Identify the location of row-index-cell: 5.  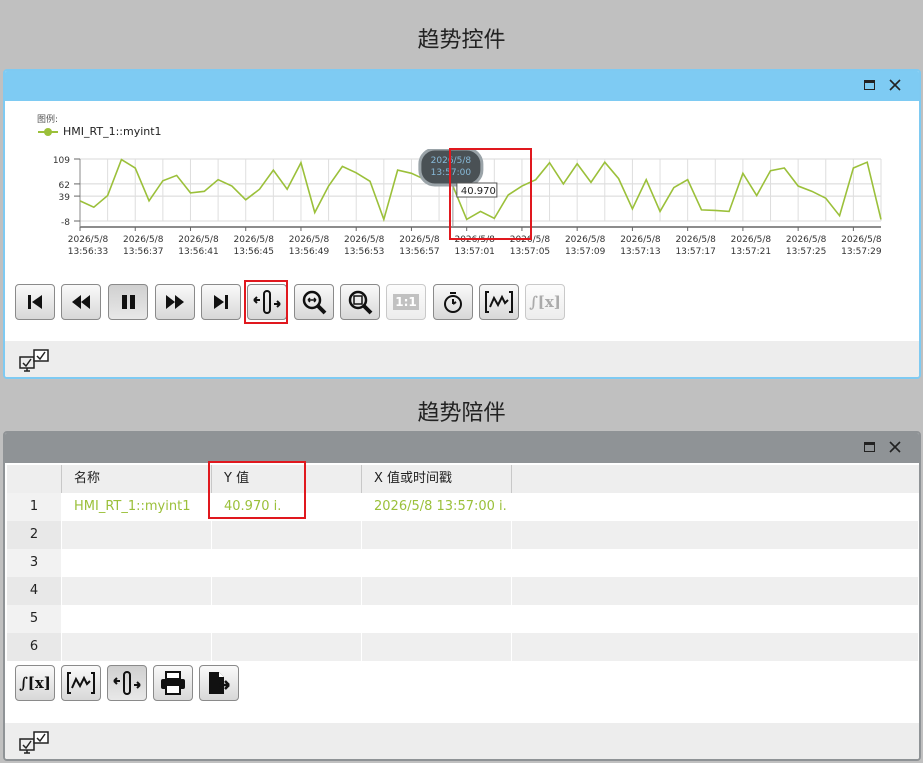
(34, 619).